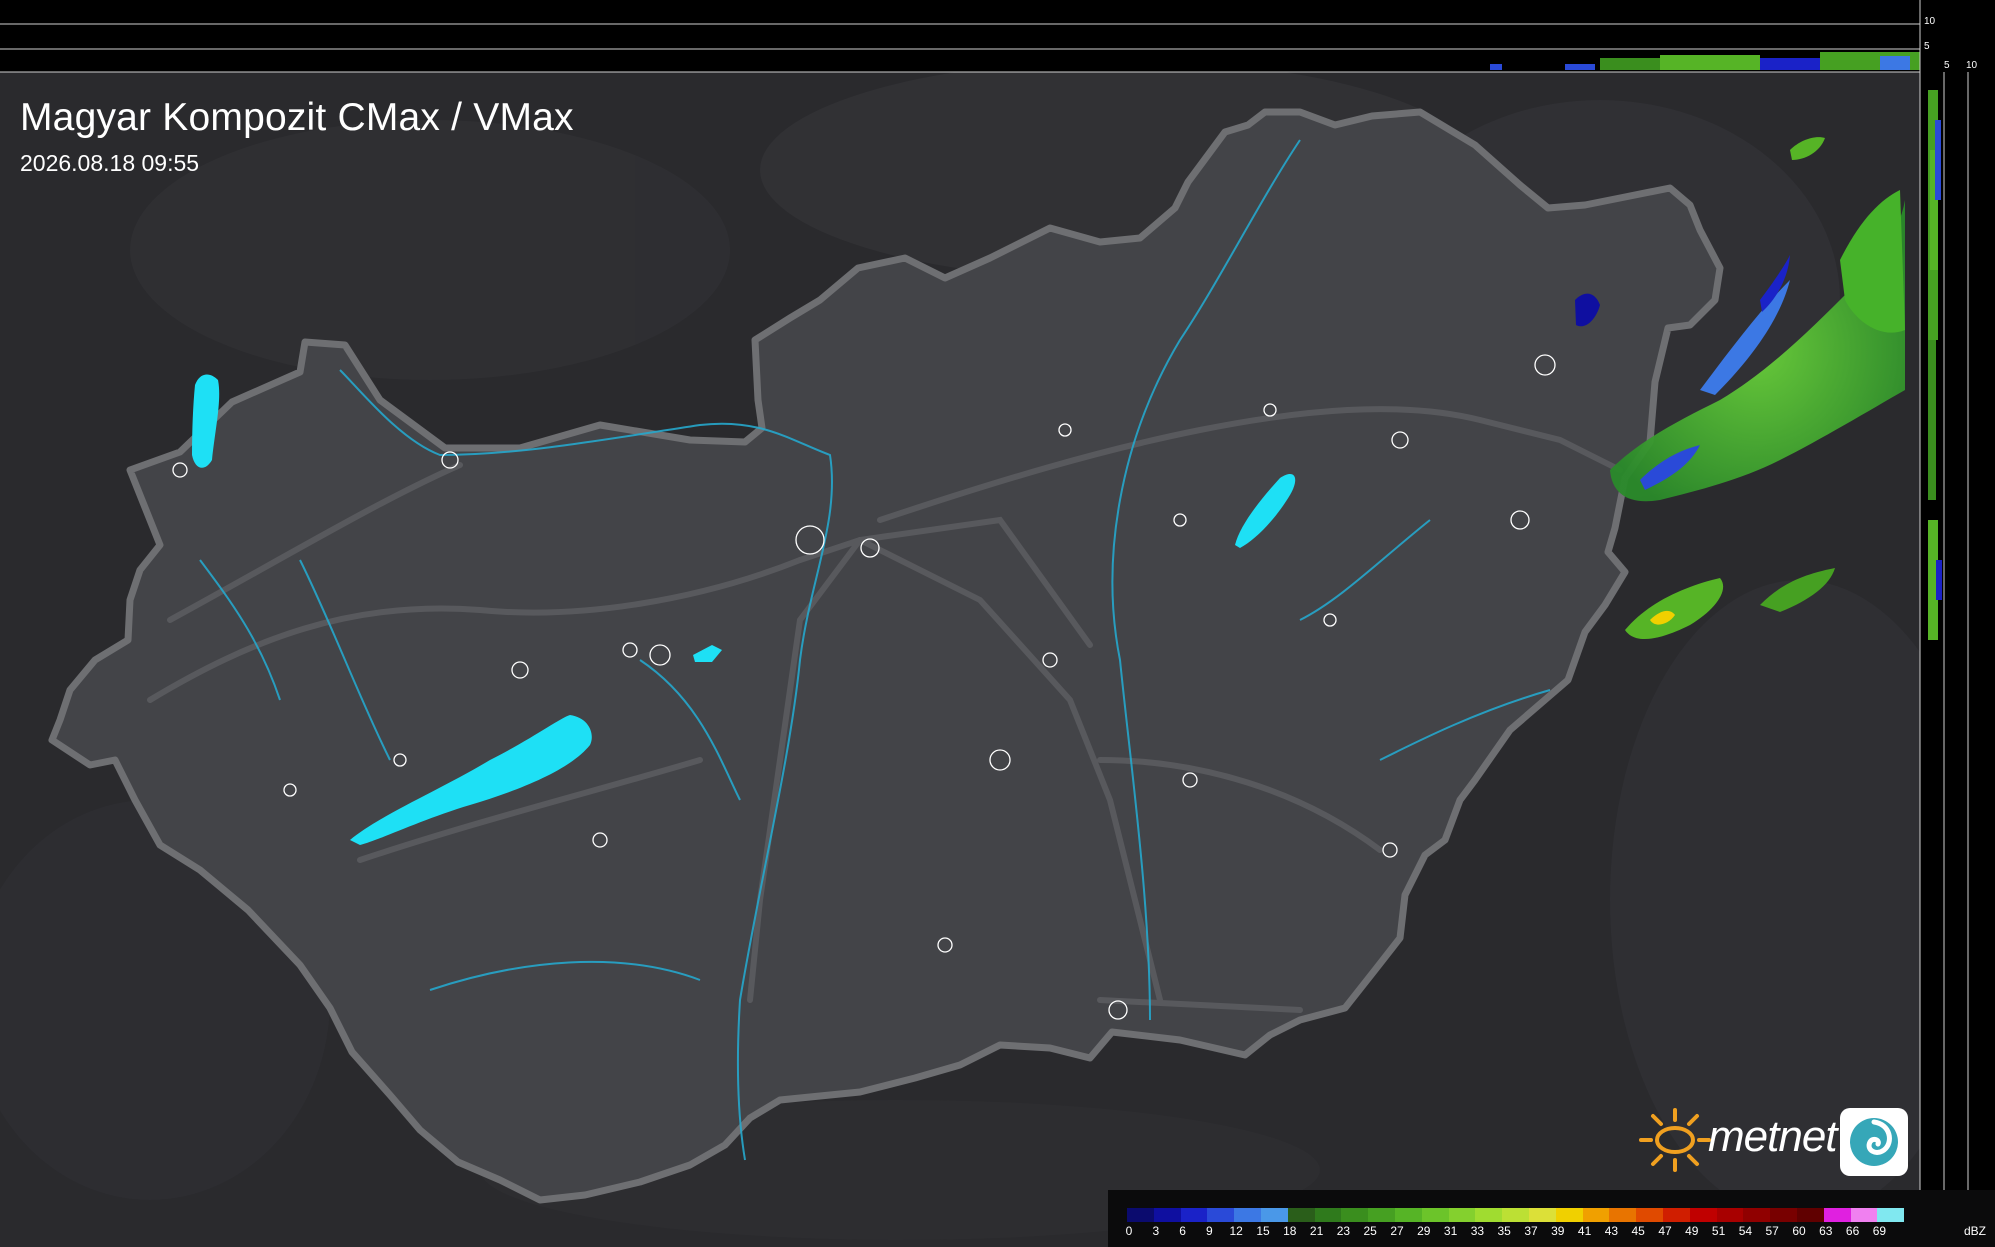 The width and height of the screenshot is (1995, 1247). What do you see at coordinates (1129, 1231) in the screenshot?
I see `legend-label: 0` at bounding box center [1129, 1231].